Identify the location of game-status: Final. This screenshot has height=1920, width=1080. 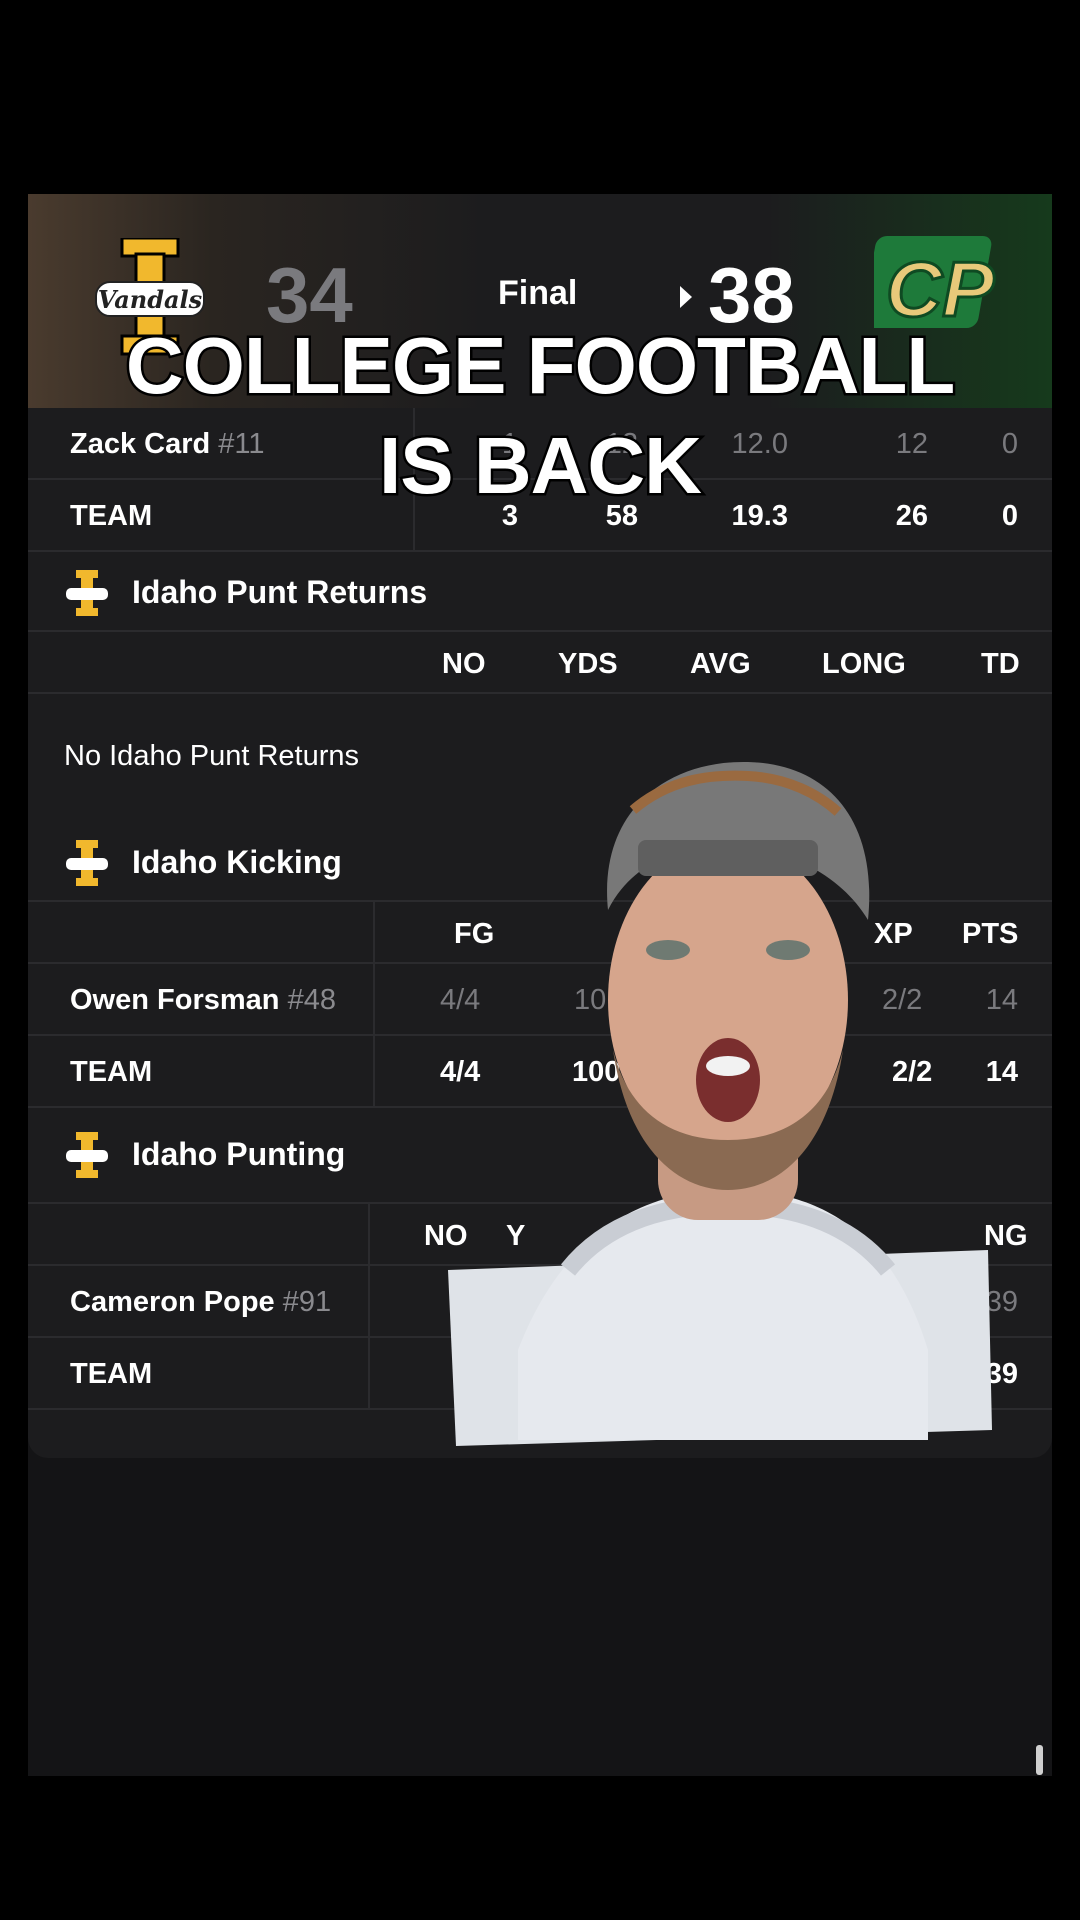
(538, 293).